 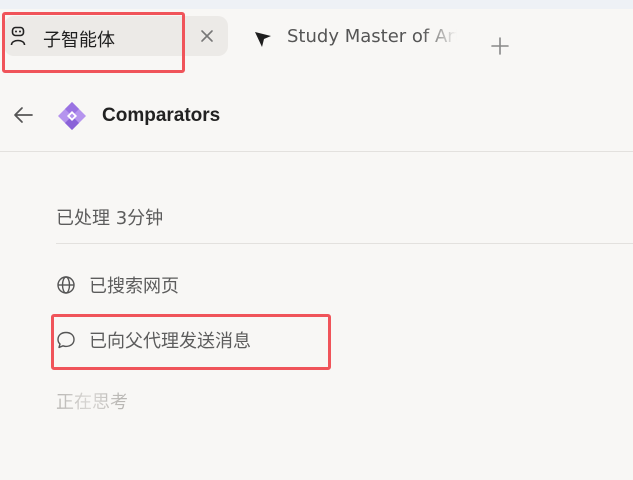 What do you see at coordinates (92, 401) in the screenshot?
I see `thinking-status: 正在思考` at bounding box center [92, 401].